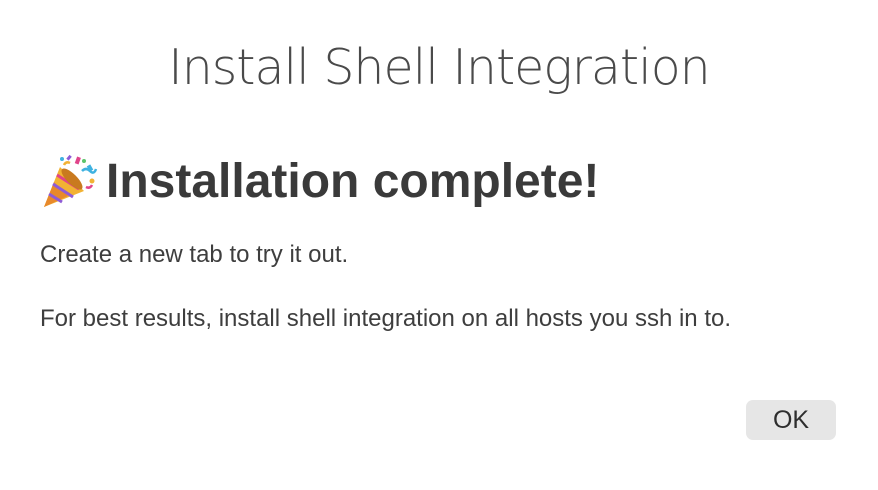  Describe the element at coordinates (194, 254) in the screenshot. I see `message-line-1: Create a new tab to try it out.` at that location.